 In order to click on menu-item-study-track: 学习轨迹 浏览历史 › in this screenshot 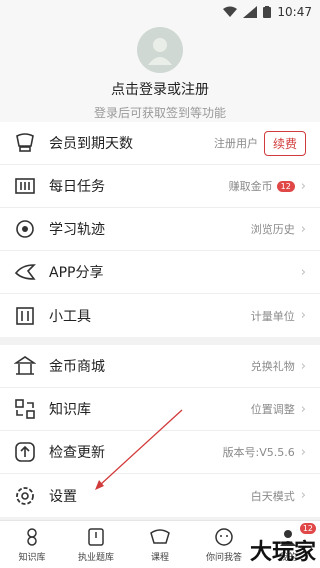, I will do `click(160, 229)`.